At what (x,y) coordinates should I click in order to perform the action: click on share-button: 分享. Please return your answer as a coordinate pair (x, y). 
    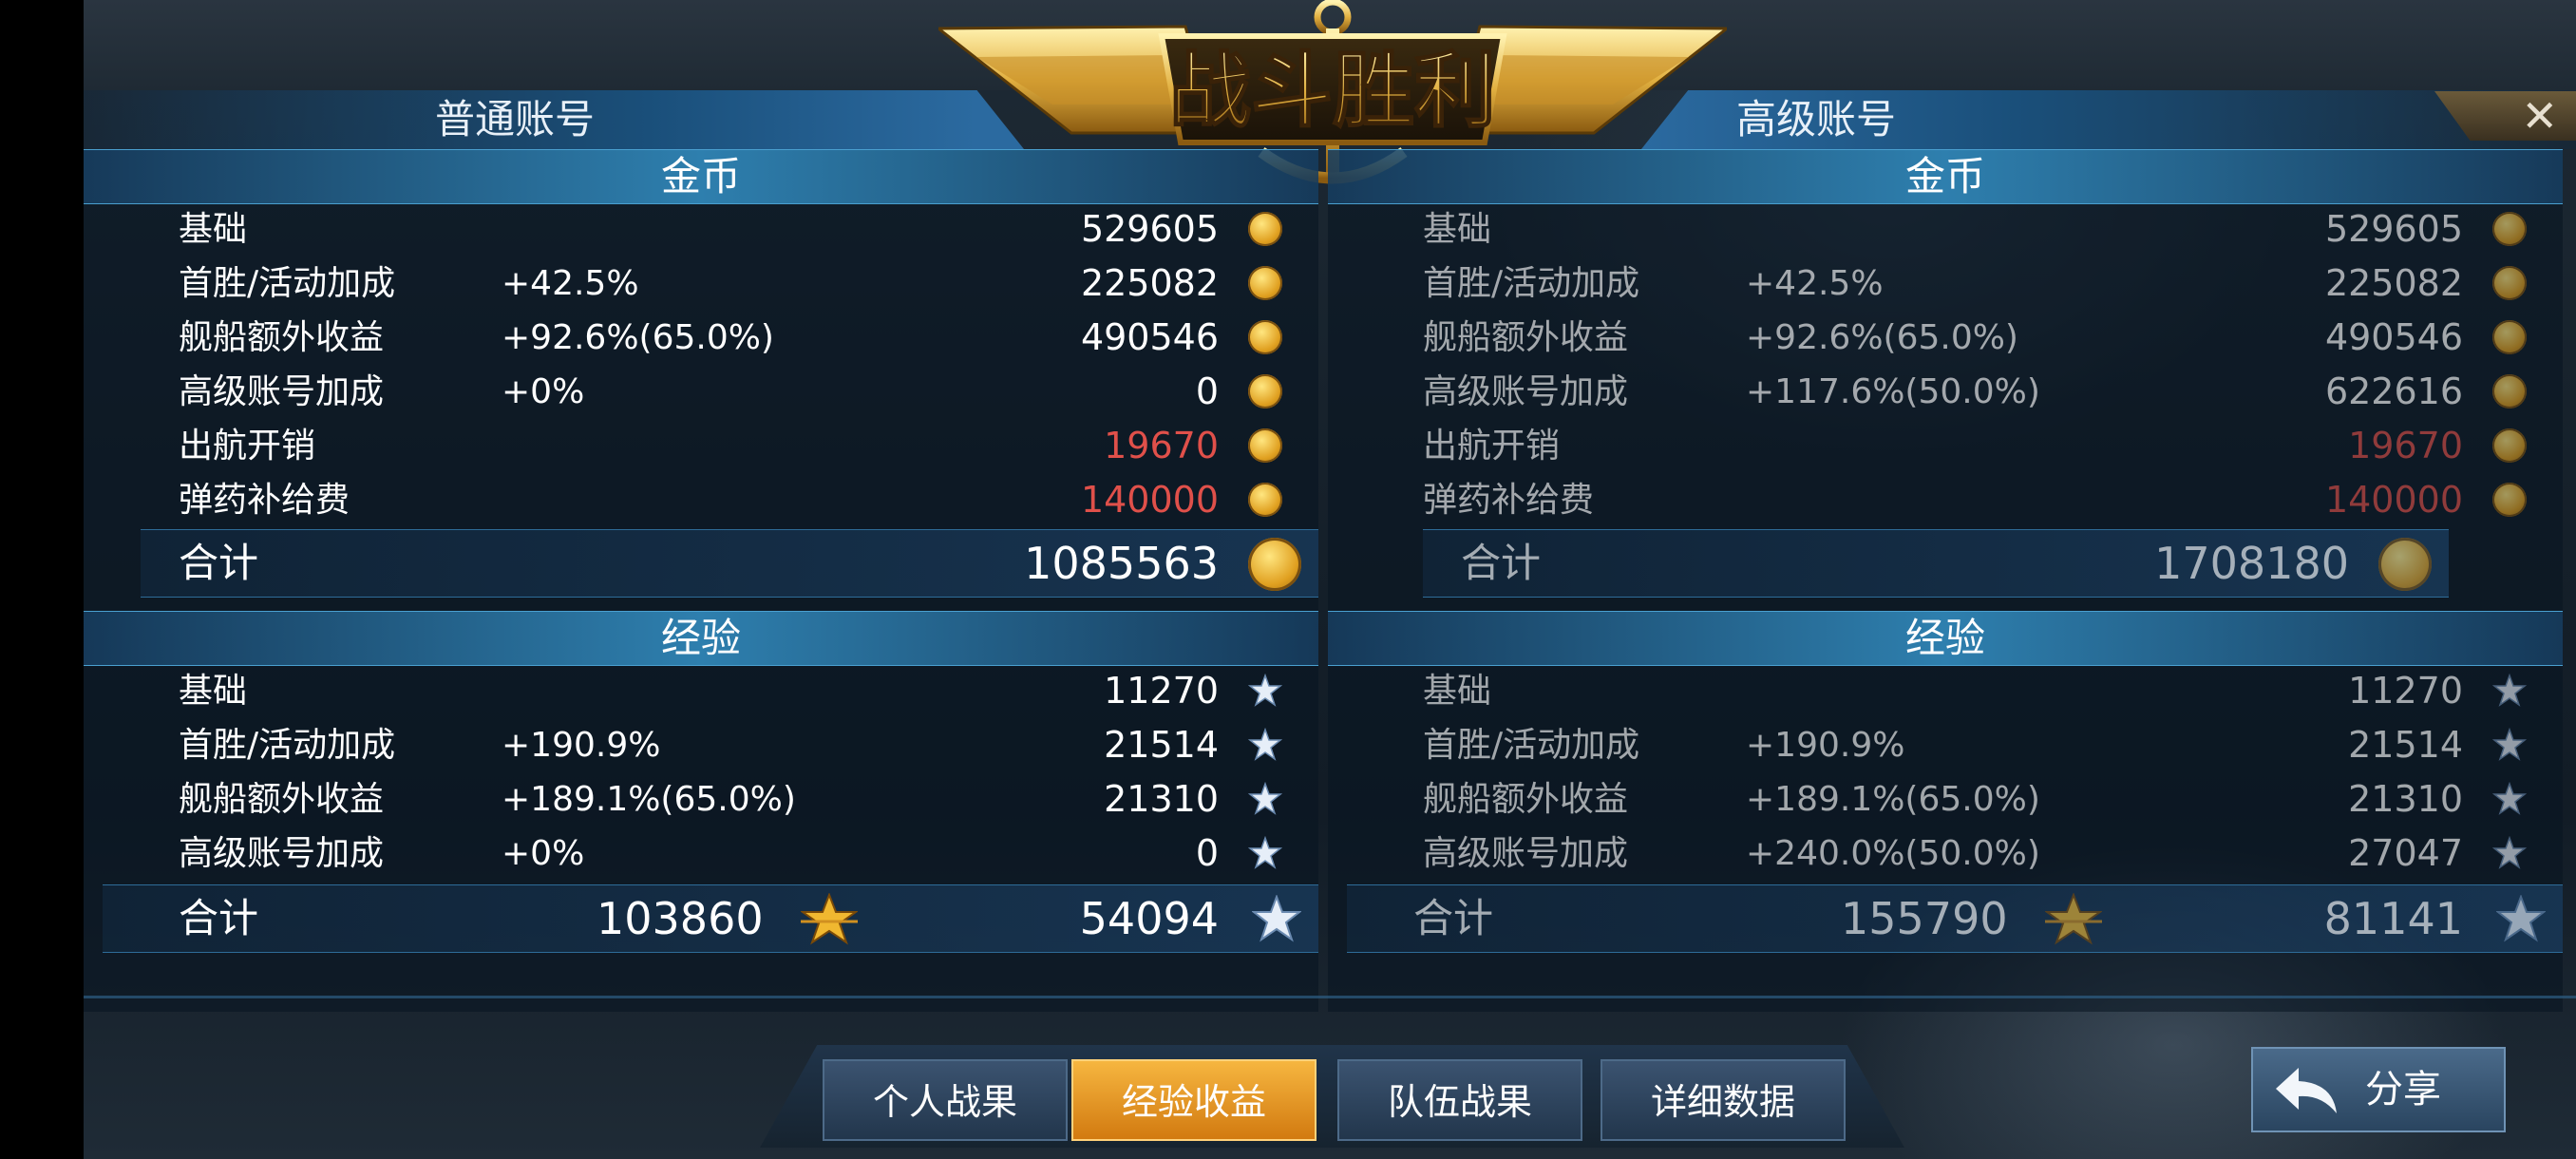
    Looking at the image, I should click on (2378, 1089).